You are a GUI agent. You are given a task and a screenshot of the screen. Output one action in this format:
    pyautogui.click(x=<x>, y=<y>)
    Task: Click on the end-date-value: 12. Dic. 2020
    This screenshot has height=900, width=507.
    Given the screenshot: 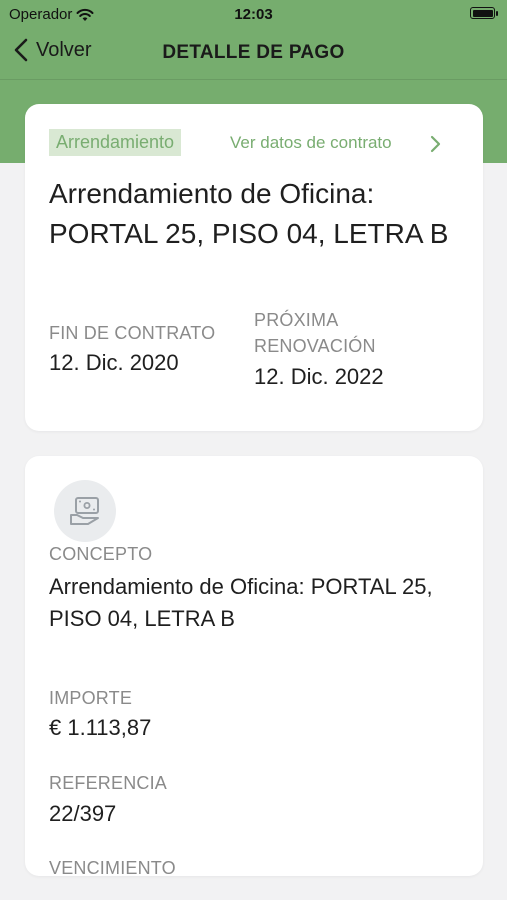 What is the action you would take?
    pyautogui.click(x=114, y=362)
    